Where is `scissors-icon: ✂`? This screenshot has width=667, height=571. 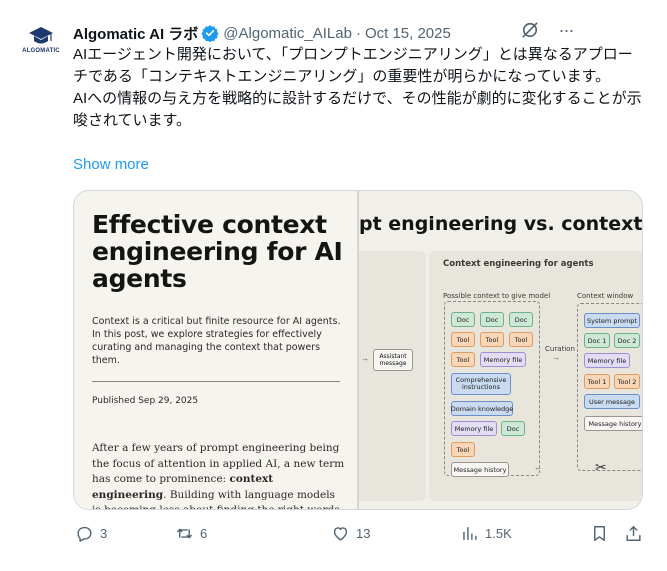 scissors-icon: ✂ is located at coordinates (601, 467).